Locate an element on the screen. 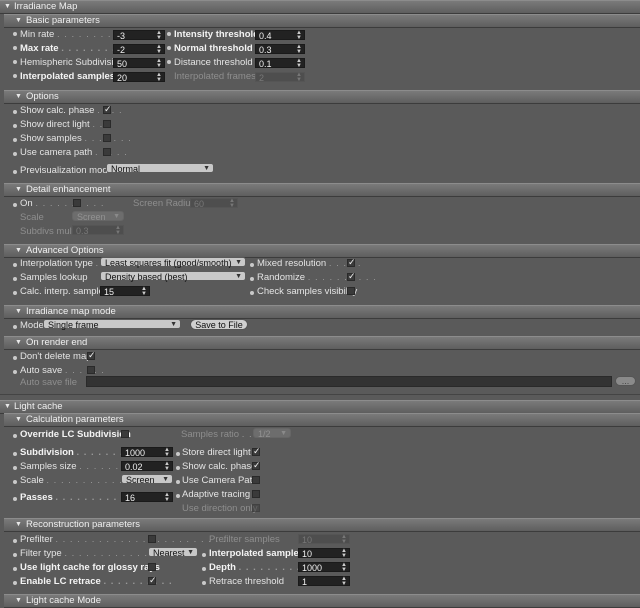 This screenshot has width=640, height=608. irradiance-map-header: ▼ Irradiance Map is located at coordinates (320, 7).